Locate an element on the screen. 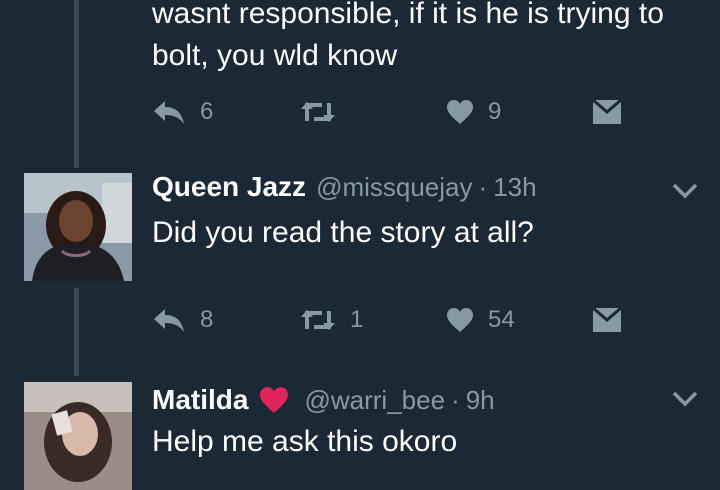 The height and width of the screenshot is (490, 720). username: @missquejay is located at coordinates (394, 187).